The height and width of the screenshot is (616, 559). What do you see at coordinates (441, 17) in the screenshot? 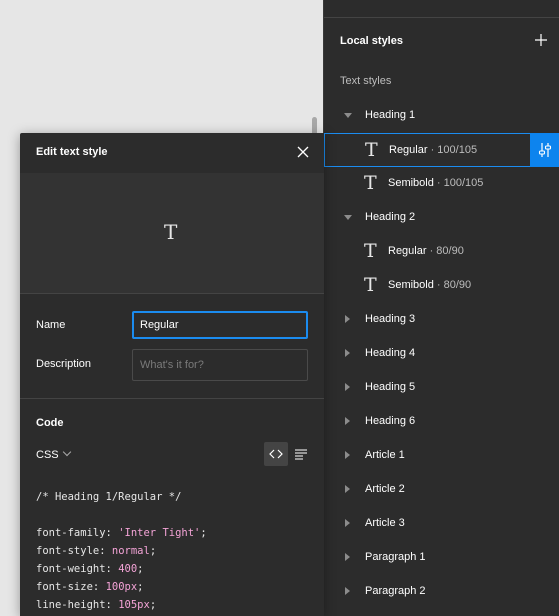
I see `panel-divider` at bounding box center [441, 17].